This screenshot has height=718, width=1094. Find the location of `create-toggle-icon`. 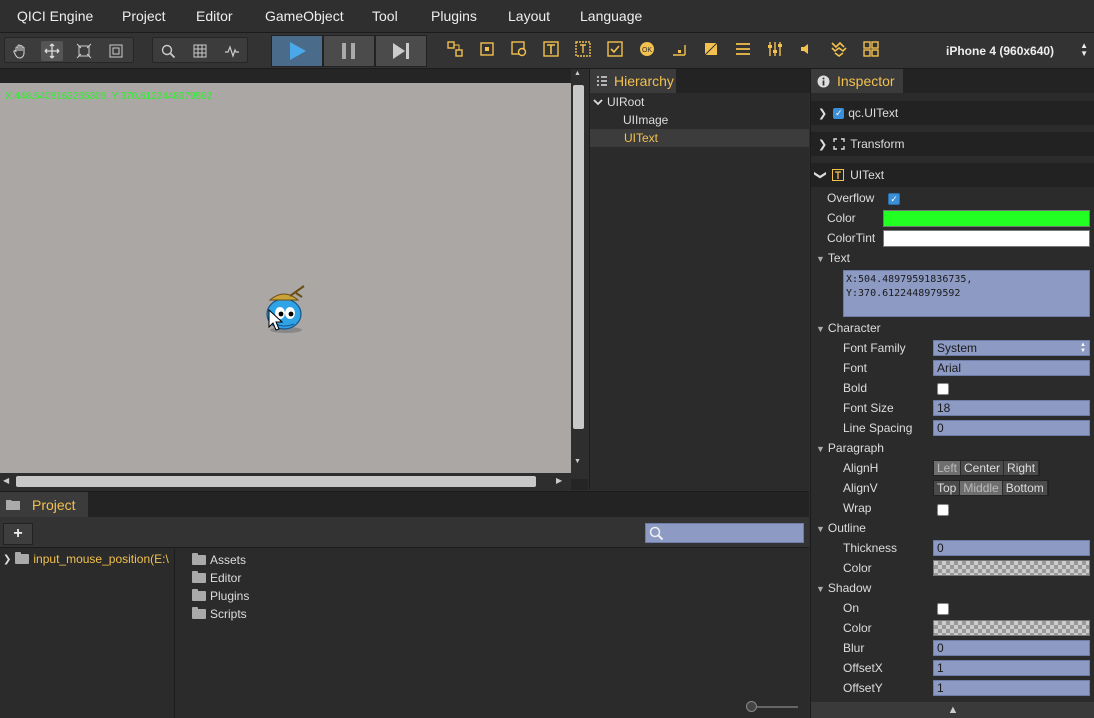

create-toggle-icon is located at coordinates (615, 49).